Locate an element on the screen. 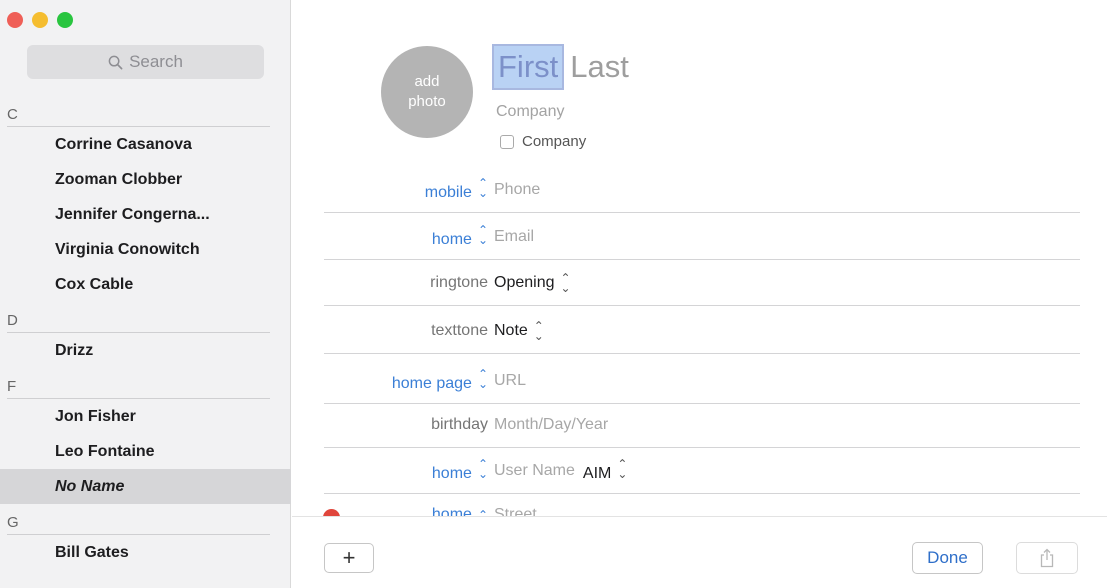 The height and width of the screenshot is (588, 1107). texttone-label: texttone is located at coordinates (459, 330).